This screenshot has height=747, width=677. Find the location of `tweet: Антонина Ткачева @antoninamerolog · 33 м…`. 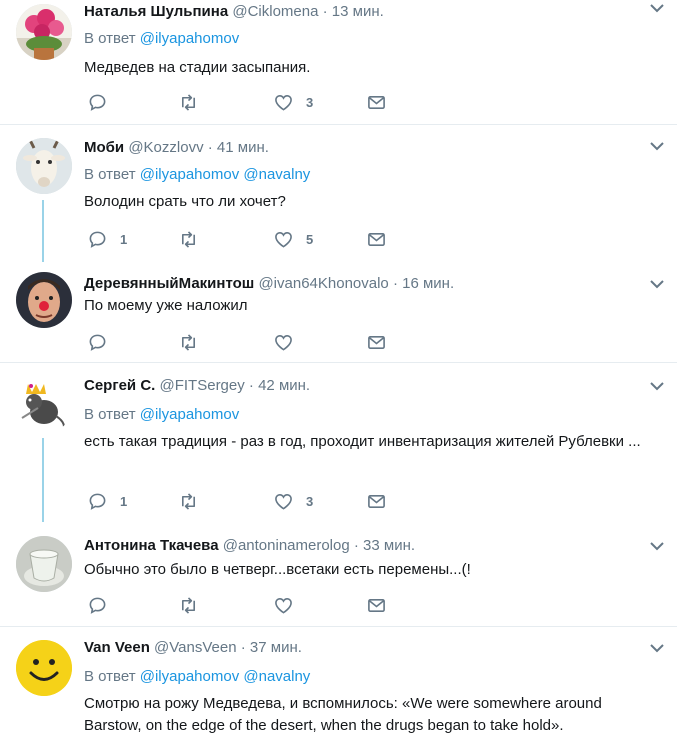

tweet: Антонина Ткачева @antoninamerolog · 33 м… is located at coordinates (338, 579).